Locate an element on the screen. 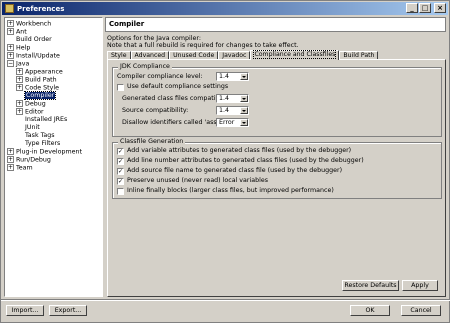  compliance-level-select: 1.4 is located at coordinates (232, 76).